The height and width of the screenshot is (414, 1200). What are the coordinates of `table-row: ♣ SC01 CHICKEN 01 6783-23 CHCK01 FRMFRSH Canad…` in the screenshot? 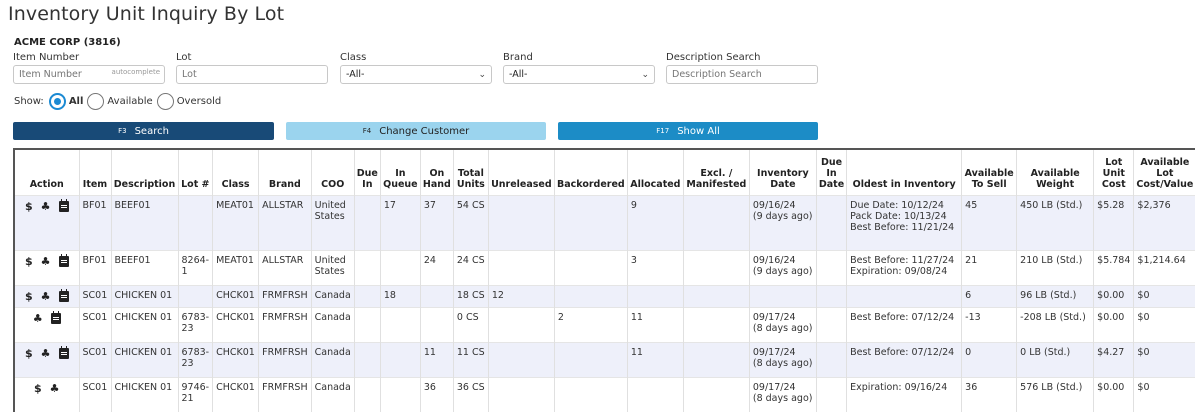 It's located at (604, 324).